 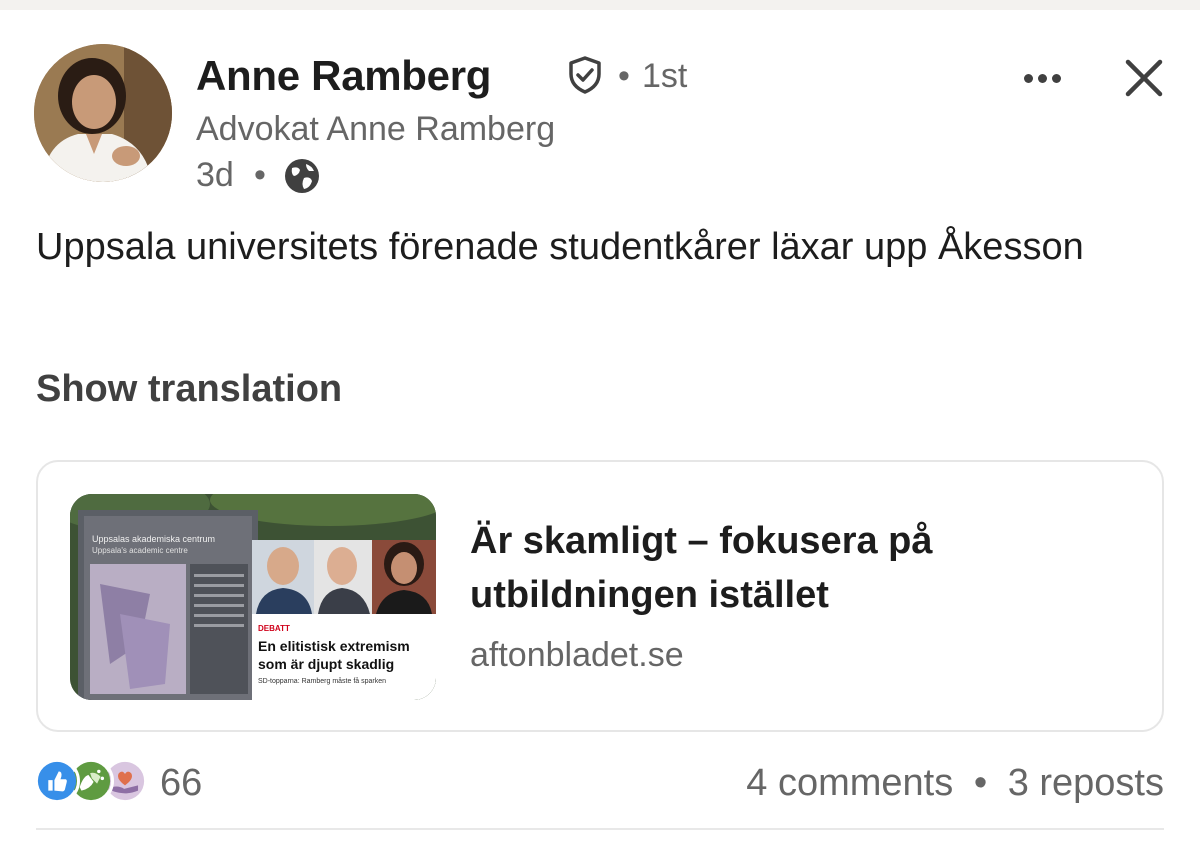 What do you see at coordinates (1144, 78) in the screenshot?
I see `close-icon` at bounding box center [1144, 78].